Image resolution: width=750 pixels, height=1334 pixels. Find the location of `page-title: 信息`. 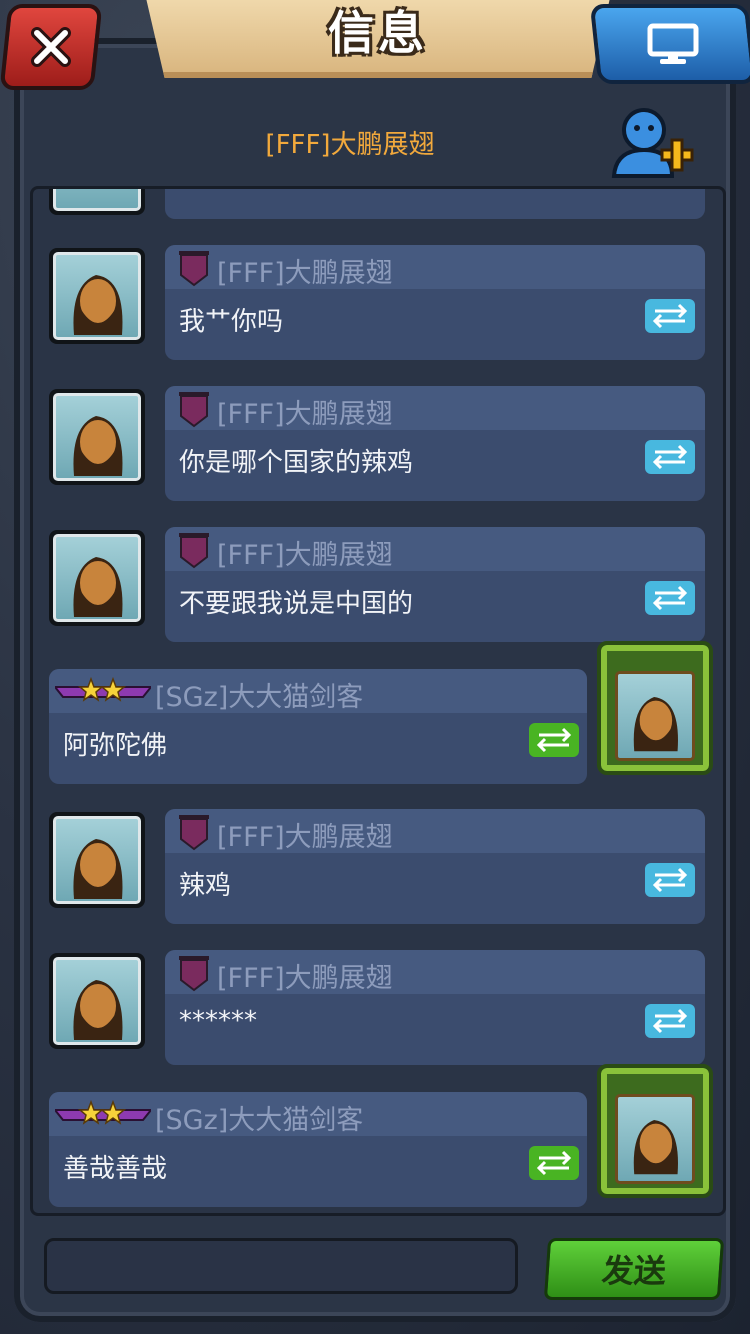

page-title: 信息 is located at coordinates (378, 33).